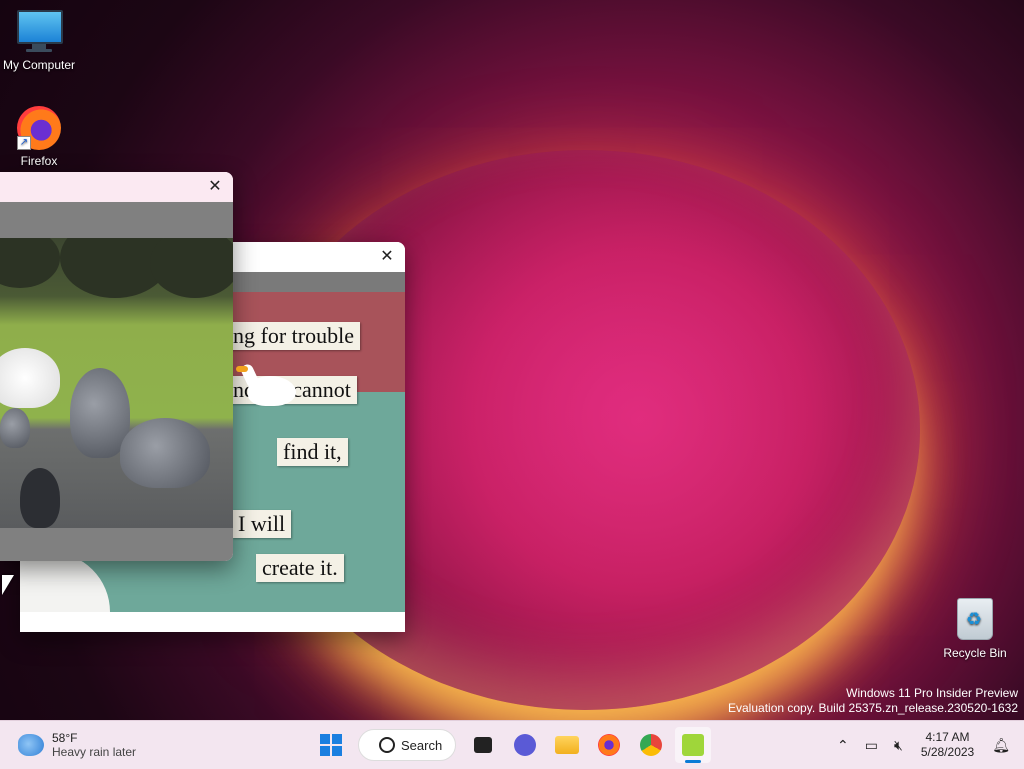 The width and height of the screenshot is (1024, 769). I want to click on shortcut-arrow-icon: ↗, so click(24, 143).